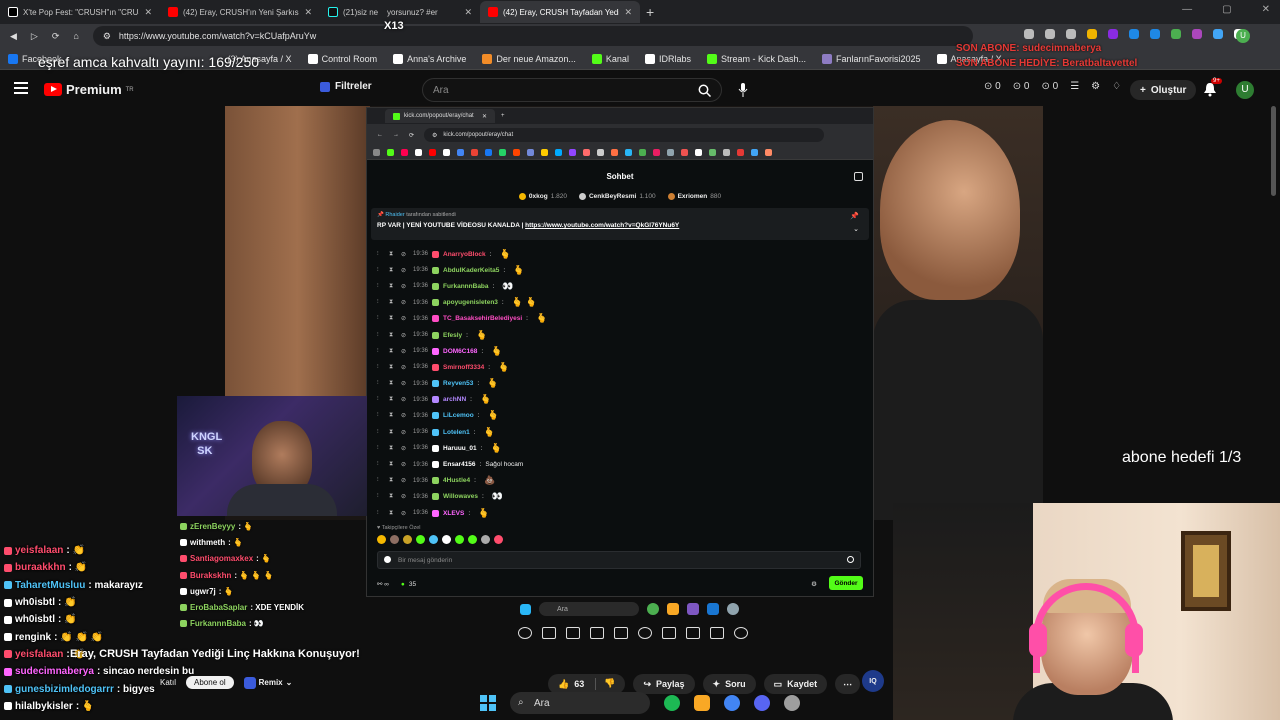 The width and height of the screenshot is (1280, 720). What do you see at coordinates (458, 415) in the screenshot?
I see `chat-username: LiLcemoo` at bounding box center [458, 415].